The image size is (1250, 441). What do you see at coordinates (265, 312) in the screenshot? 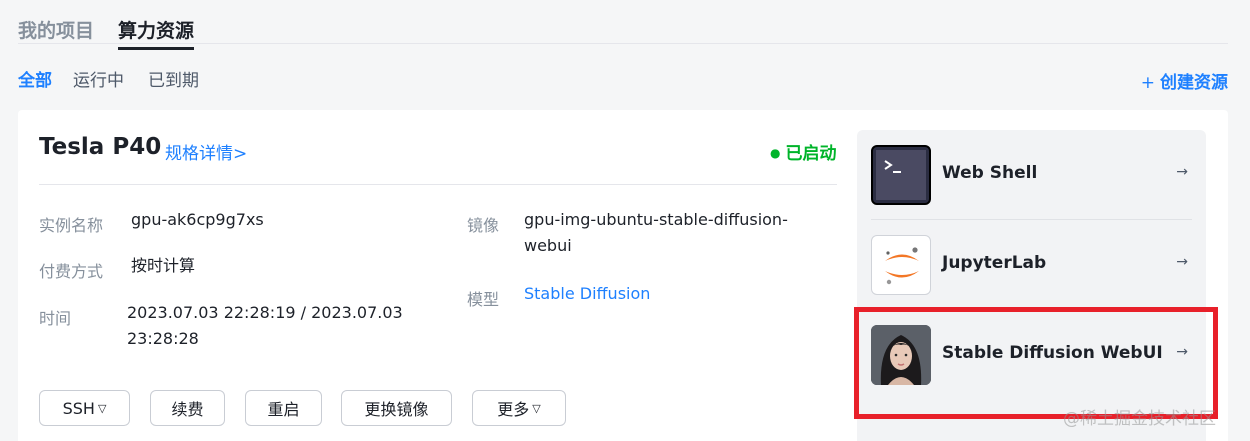
I see `time-value-start: 2023.07.03 22:28:19 / 2023.07.03` at bounding box center [265, 312].